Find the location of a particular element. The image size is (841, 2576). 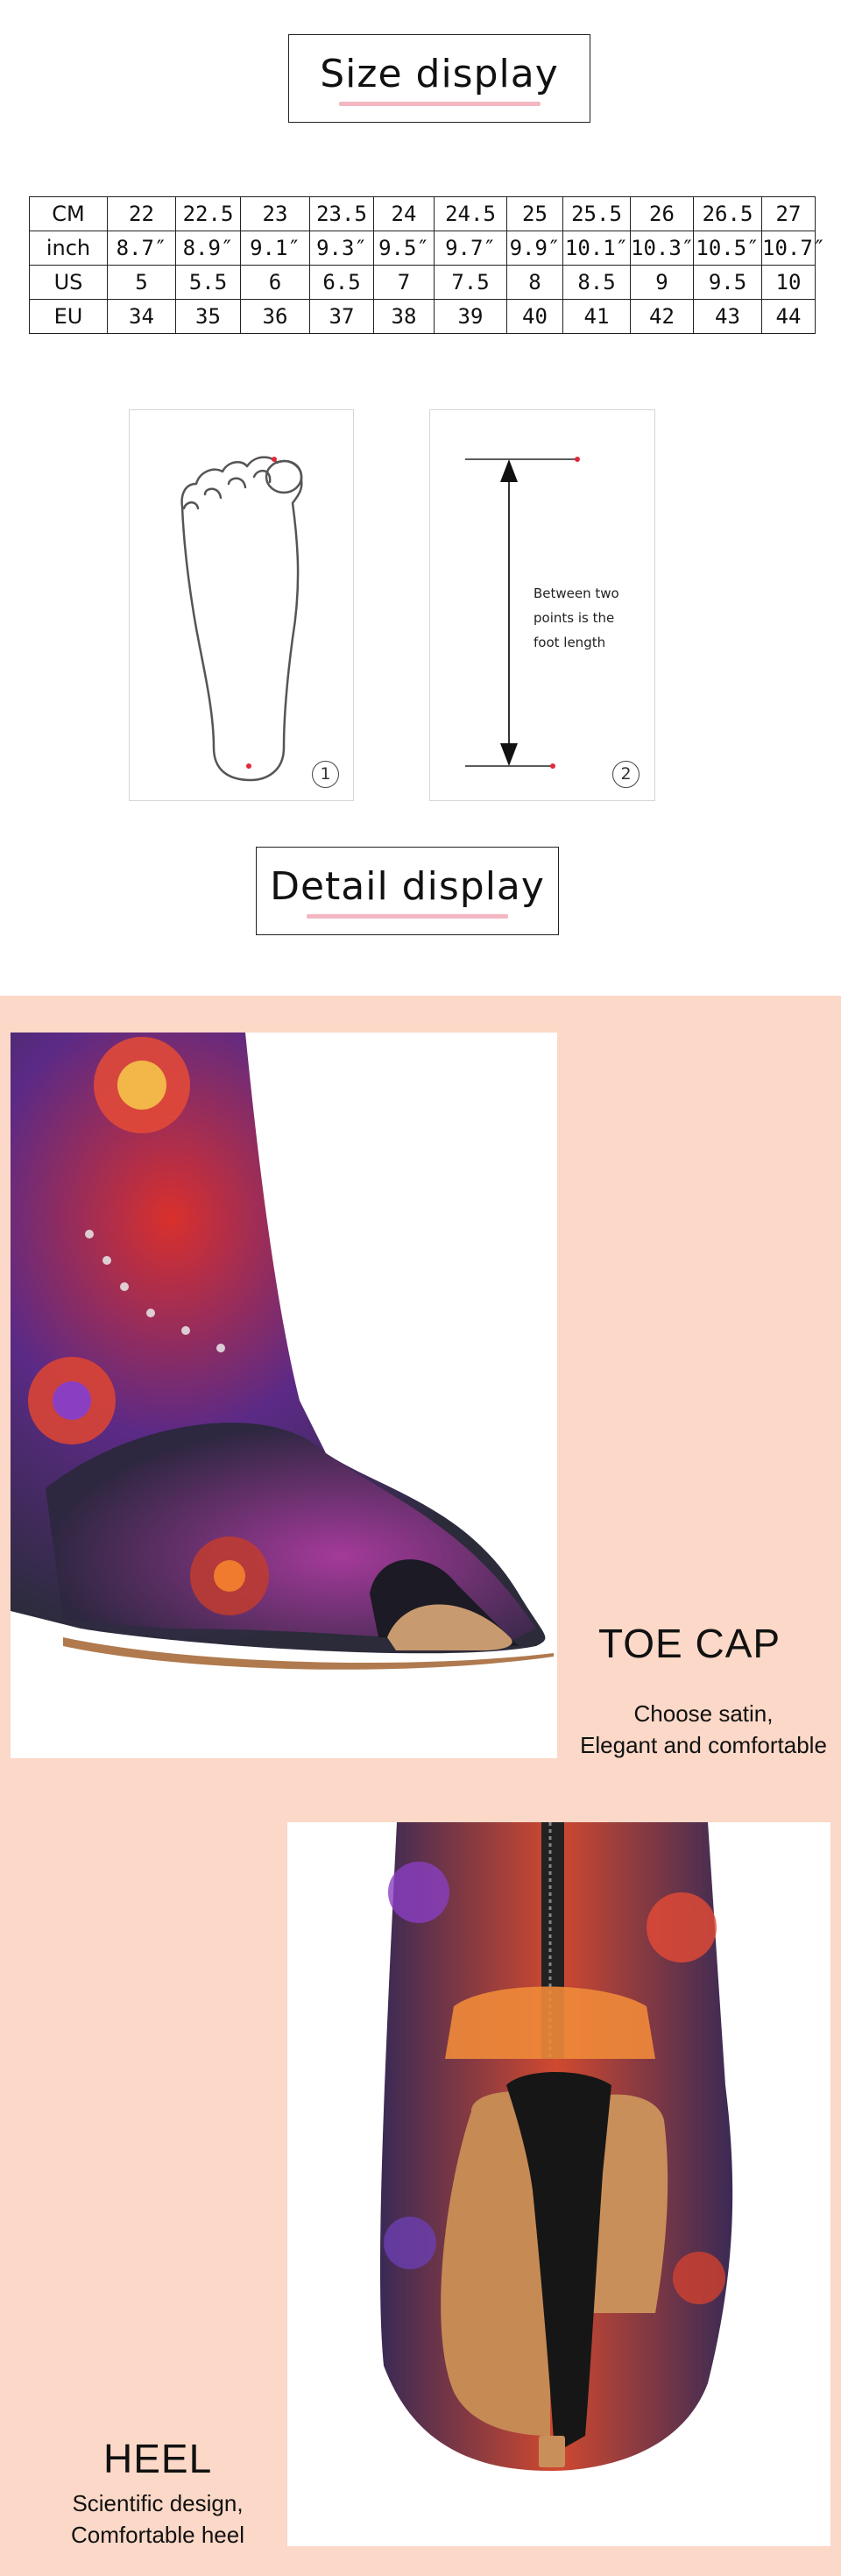

toe-cap-title: TOE CAP is located at coordinates (689, 1644).